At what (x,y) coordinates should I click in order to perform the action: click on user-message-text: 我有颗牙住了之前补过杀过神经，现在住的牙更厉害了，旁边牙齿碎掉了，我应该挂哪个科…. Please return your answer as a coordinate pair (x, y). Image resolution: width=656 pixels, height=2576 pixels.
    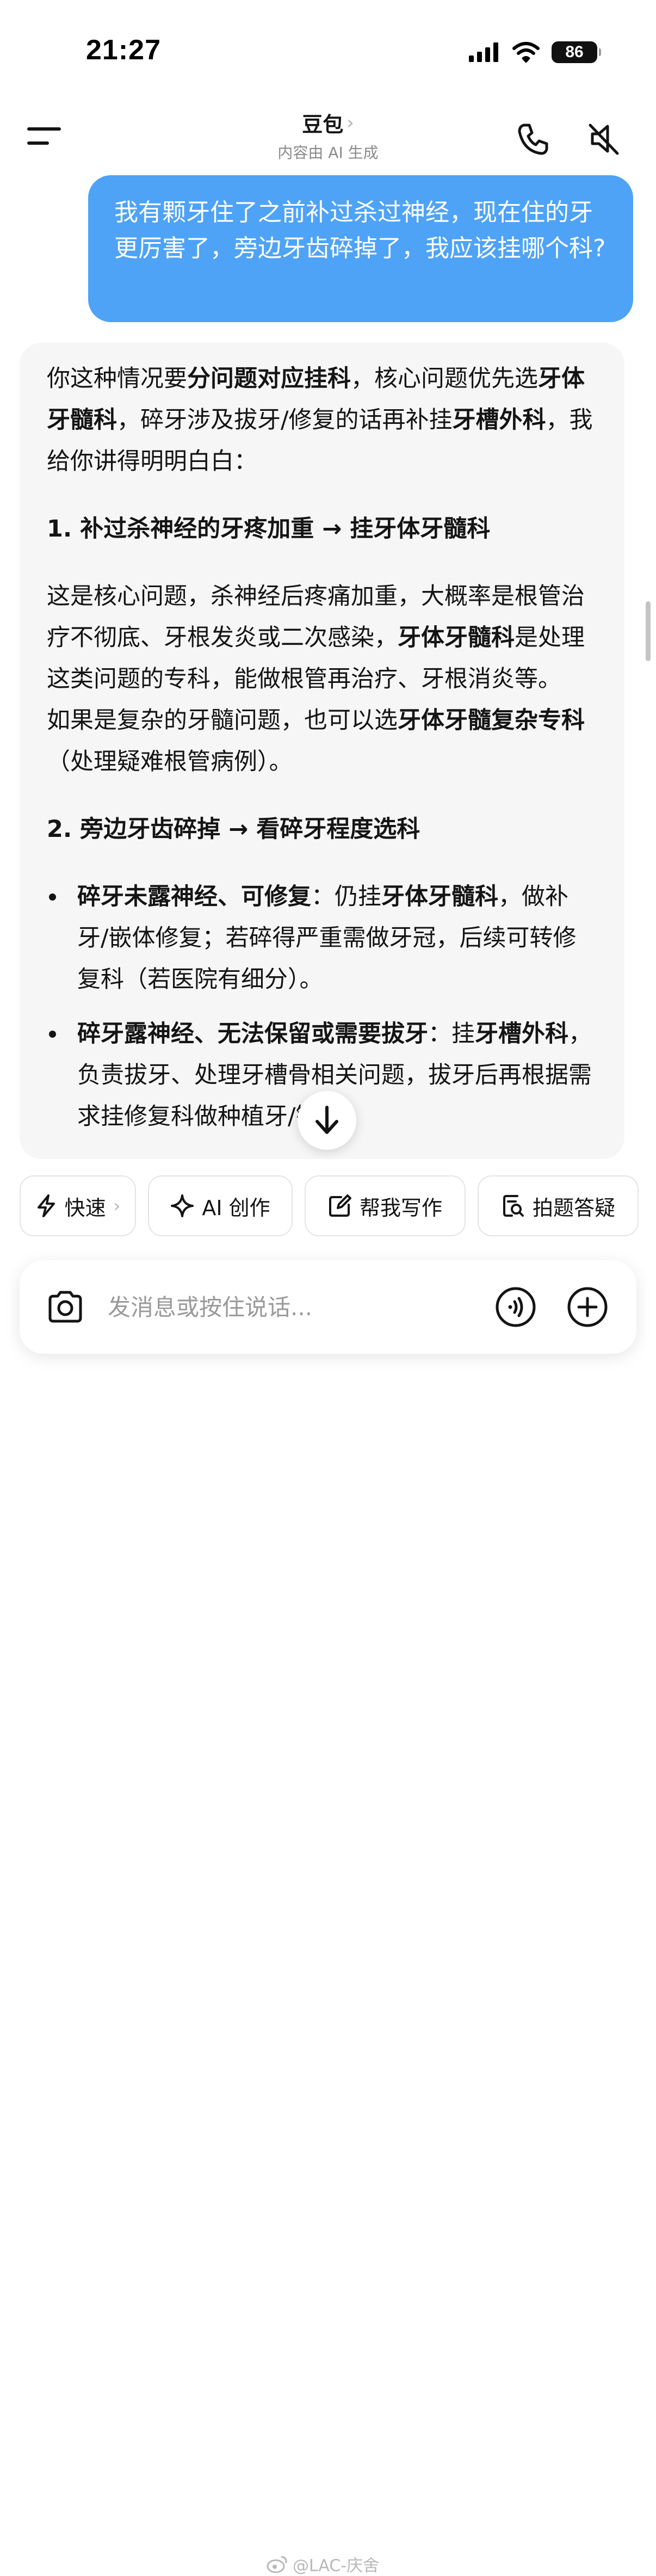
    Looking at the image, I should click on (360, 230).